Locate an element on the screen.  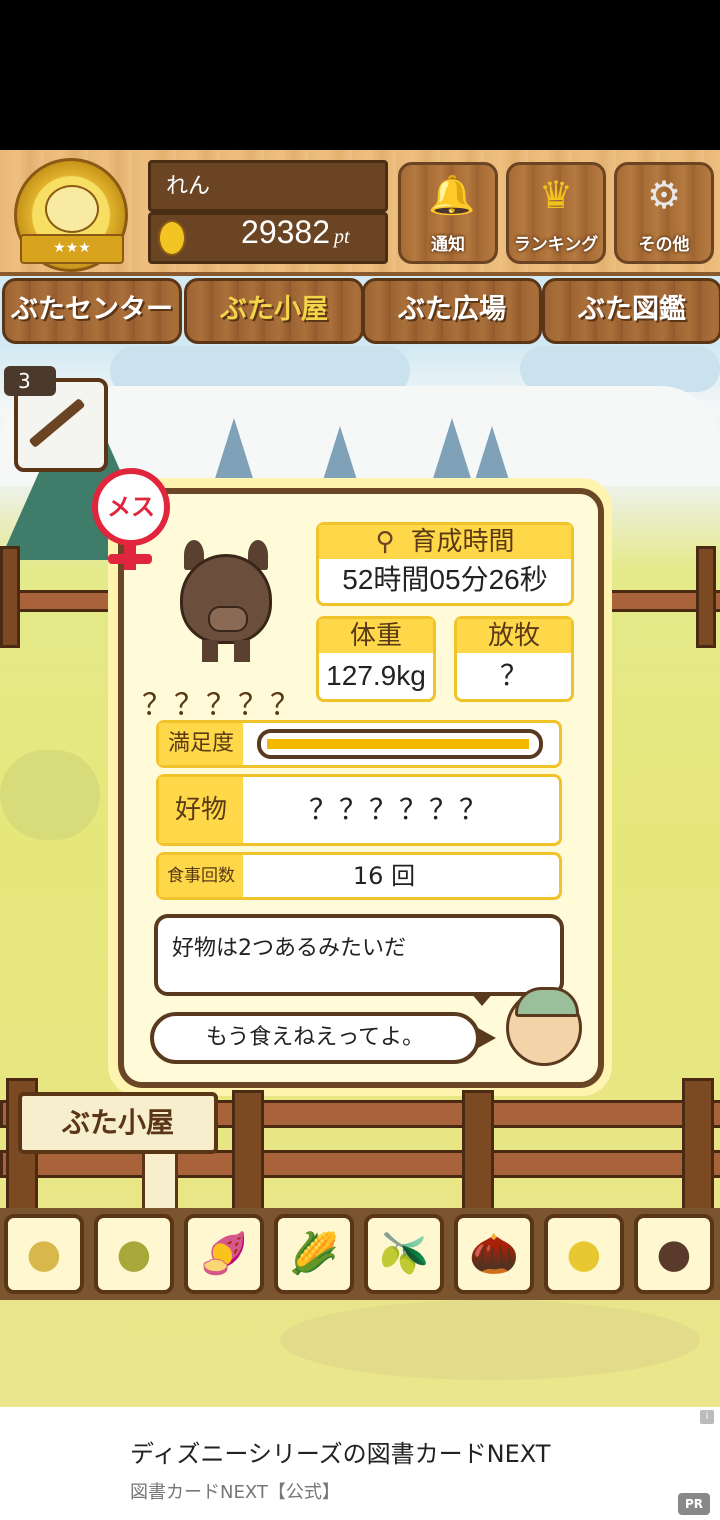
food-slot: 🍠 is located at coordinates (224, 1254).